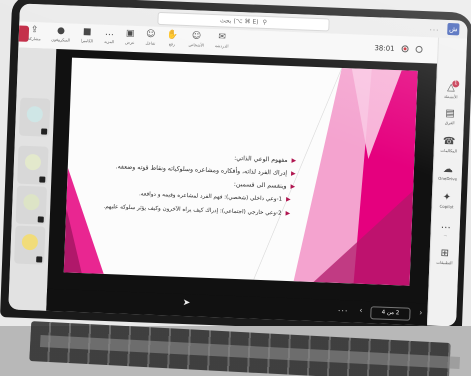  What do you see at coordinates (172, 44) in the screenshot?
I see `toolbar-item-label: رفع` at bounding box center [172, 44].